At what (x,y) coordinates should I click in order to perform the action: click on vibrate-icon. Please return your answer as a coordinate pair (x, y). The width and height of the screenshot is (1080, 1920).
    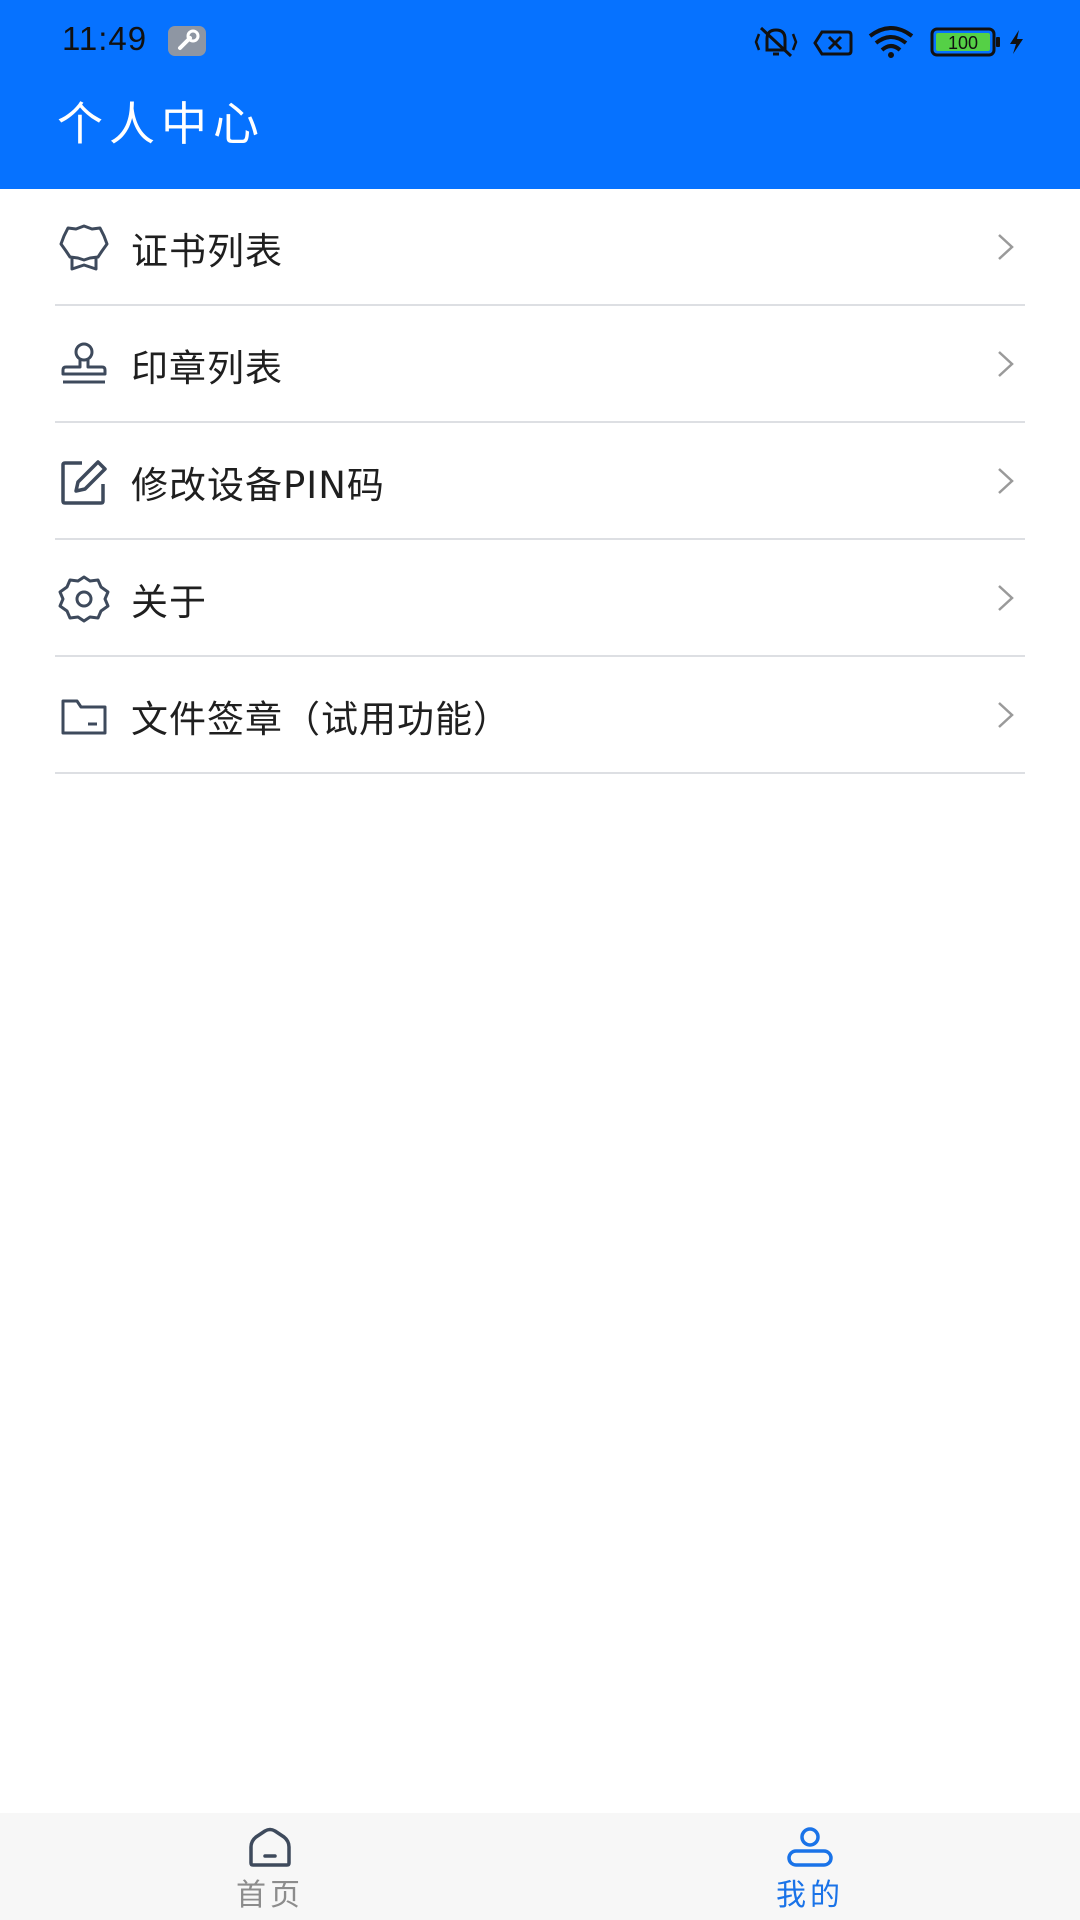
    Looking at the image, I should click on (776, 44).